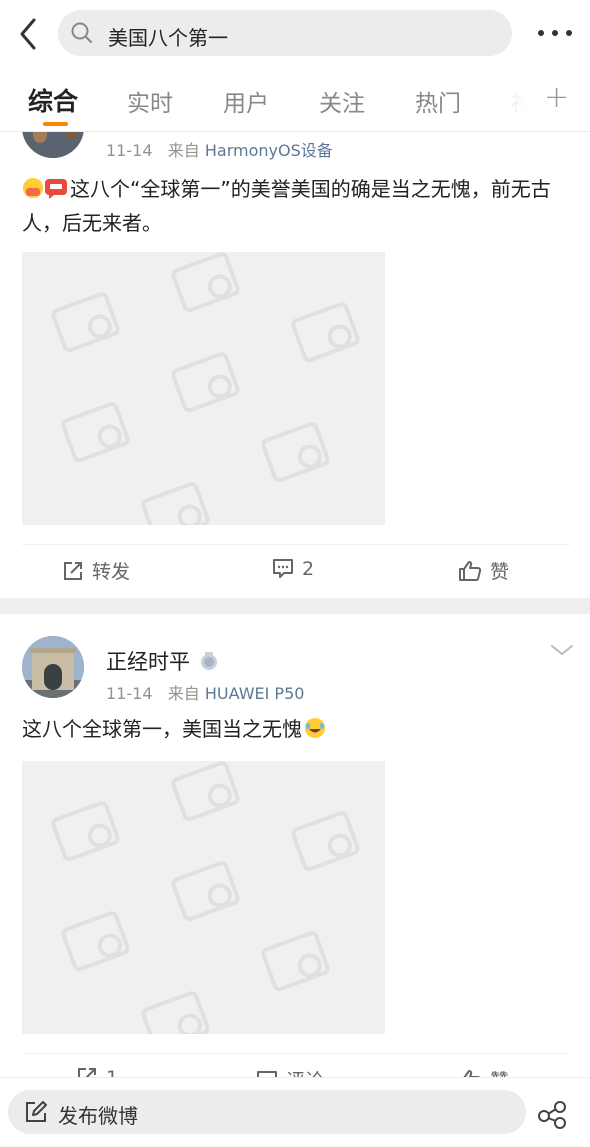  Describe the element at coordinates (255, 693) in the screenshot. I see `post-source: HUAWEI P50` at that location.